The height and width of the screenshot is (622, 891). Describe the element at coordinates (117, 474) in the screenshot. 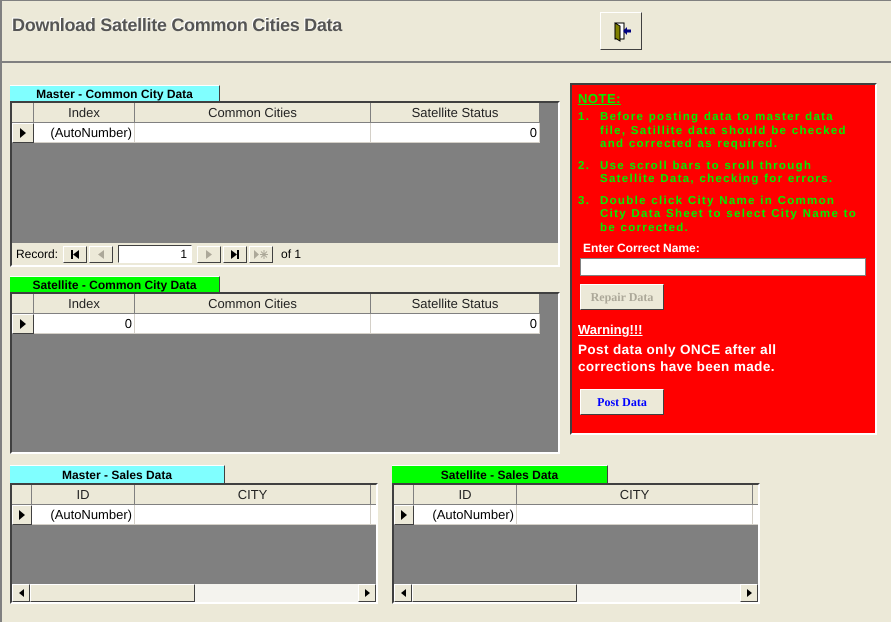

I see `subform-label: Master - Sales Data` at that location.